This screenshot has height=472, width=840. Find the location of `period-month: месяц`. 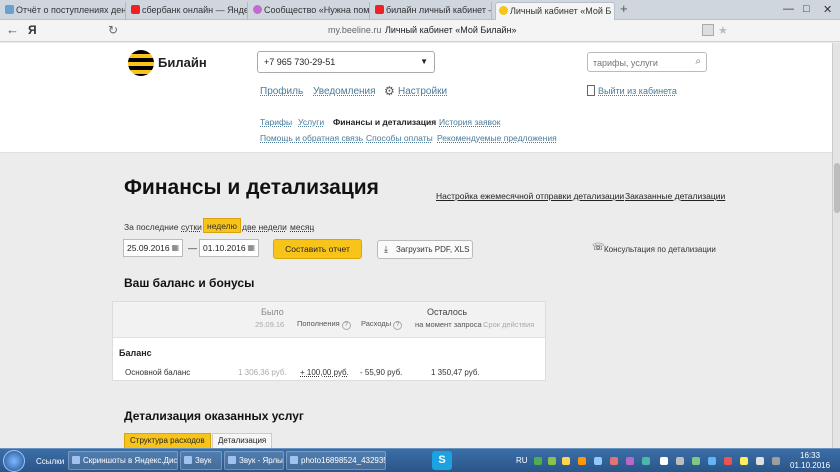

period-month: месяц is located at coordinates (302, 227).